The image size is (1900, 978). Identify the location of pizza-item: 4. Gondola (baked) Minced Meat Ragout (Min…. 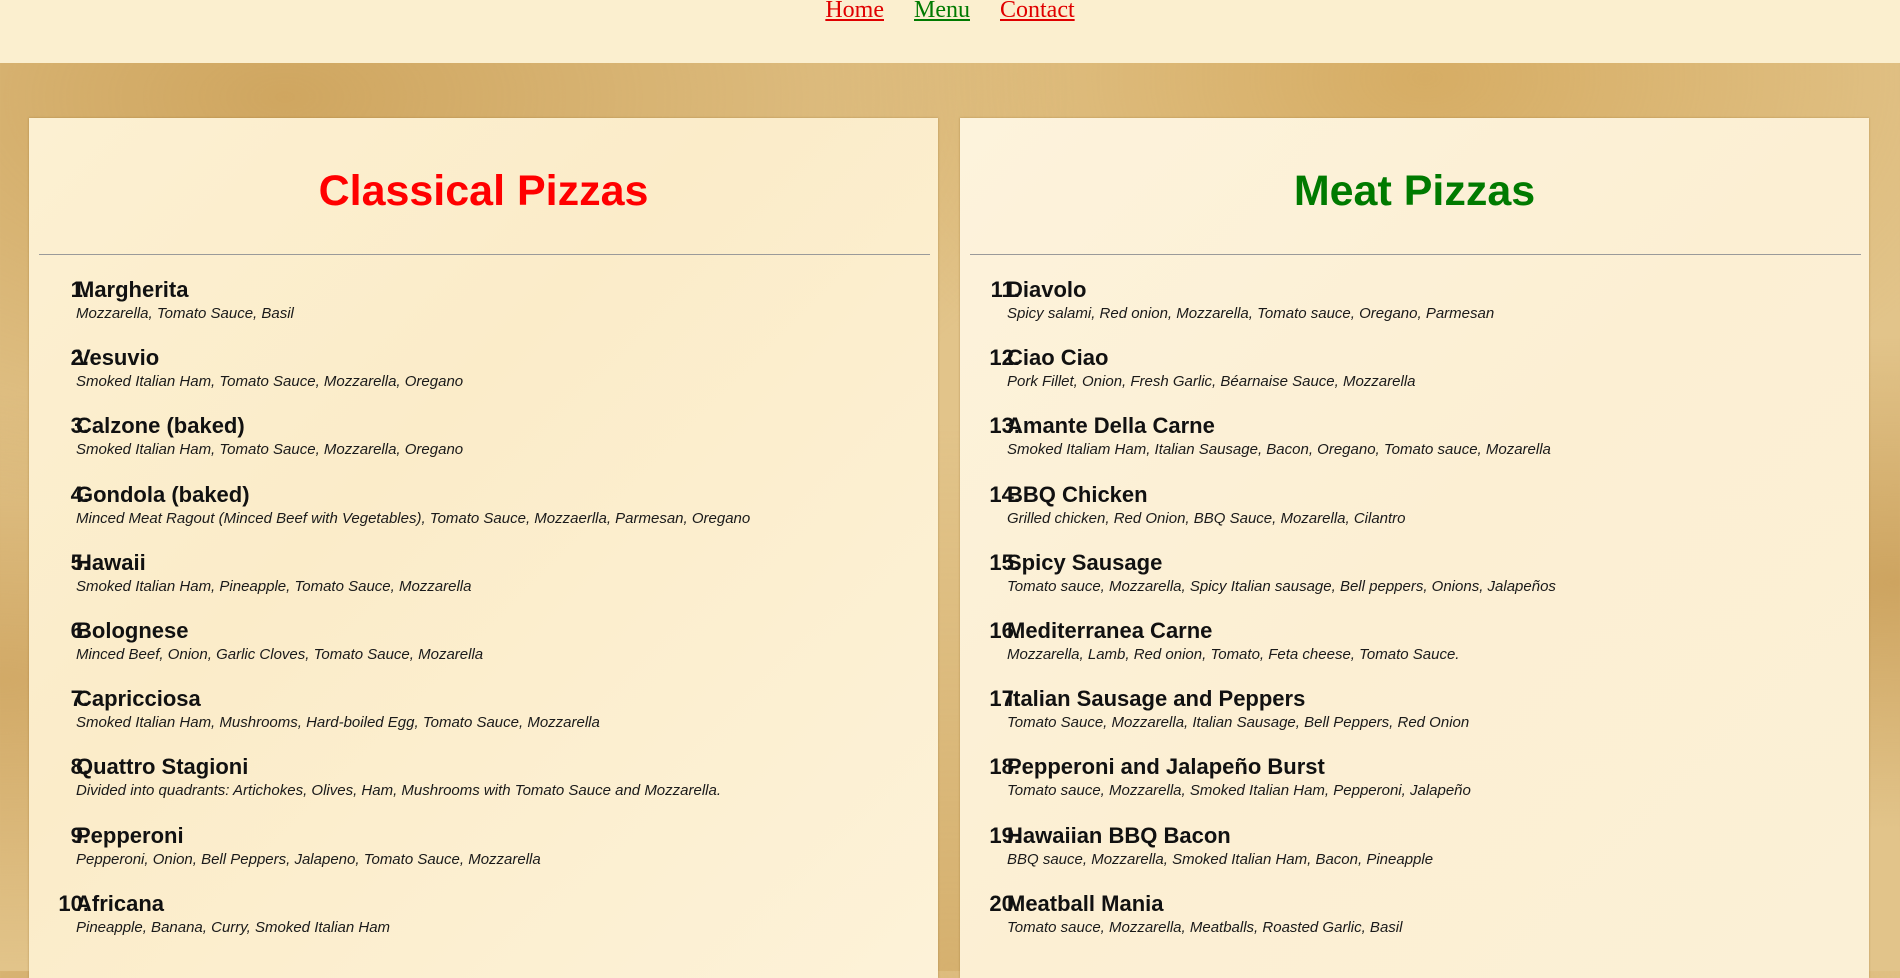
(483, 516).